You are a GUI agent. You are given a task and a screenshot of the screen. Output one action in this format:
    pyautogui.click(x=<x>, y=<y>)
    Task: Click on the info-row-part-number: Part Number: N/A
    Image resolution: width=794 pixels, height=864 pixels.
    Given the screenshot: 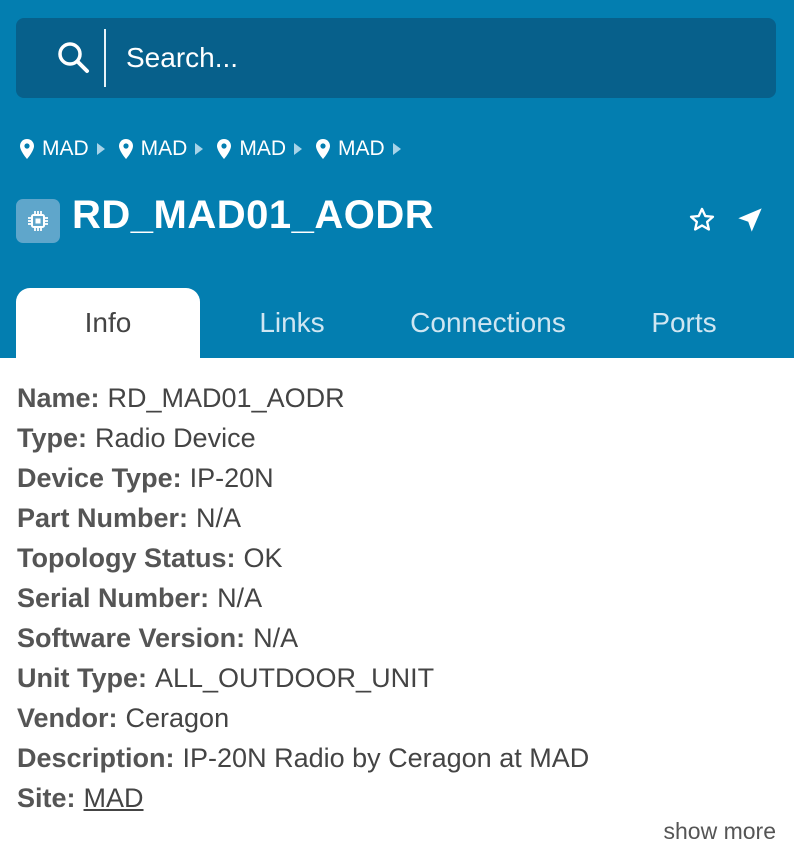 What is the action you would take?
    pyautogui.click(x=397, y=518)
    